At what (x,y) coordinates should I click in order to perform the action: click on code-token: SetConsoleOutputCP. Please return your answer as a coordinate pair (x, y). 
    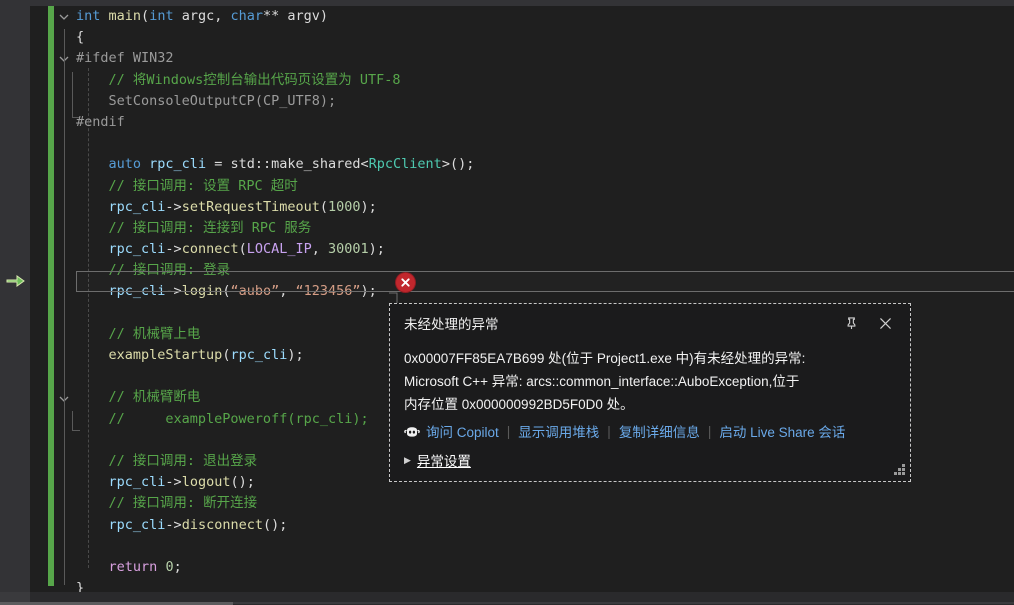
    Looking at the image, I should click on (181, 100).